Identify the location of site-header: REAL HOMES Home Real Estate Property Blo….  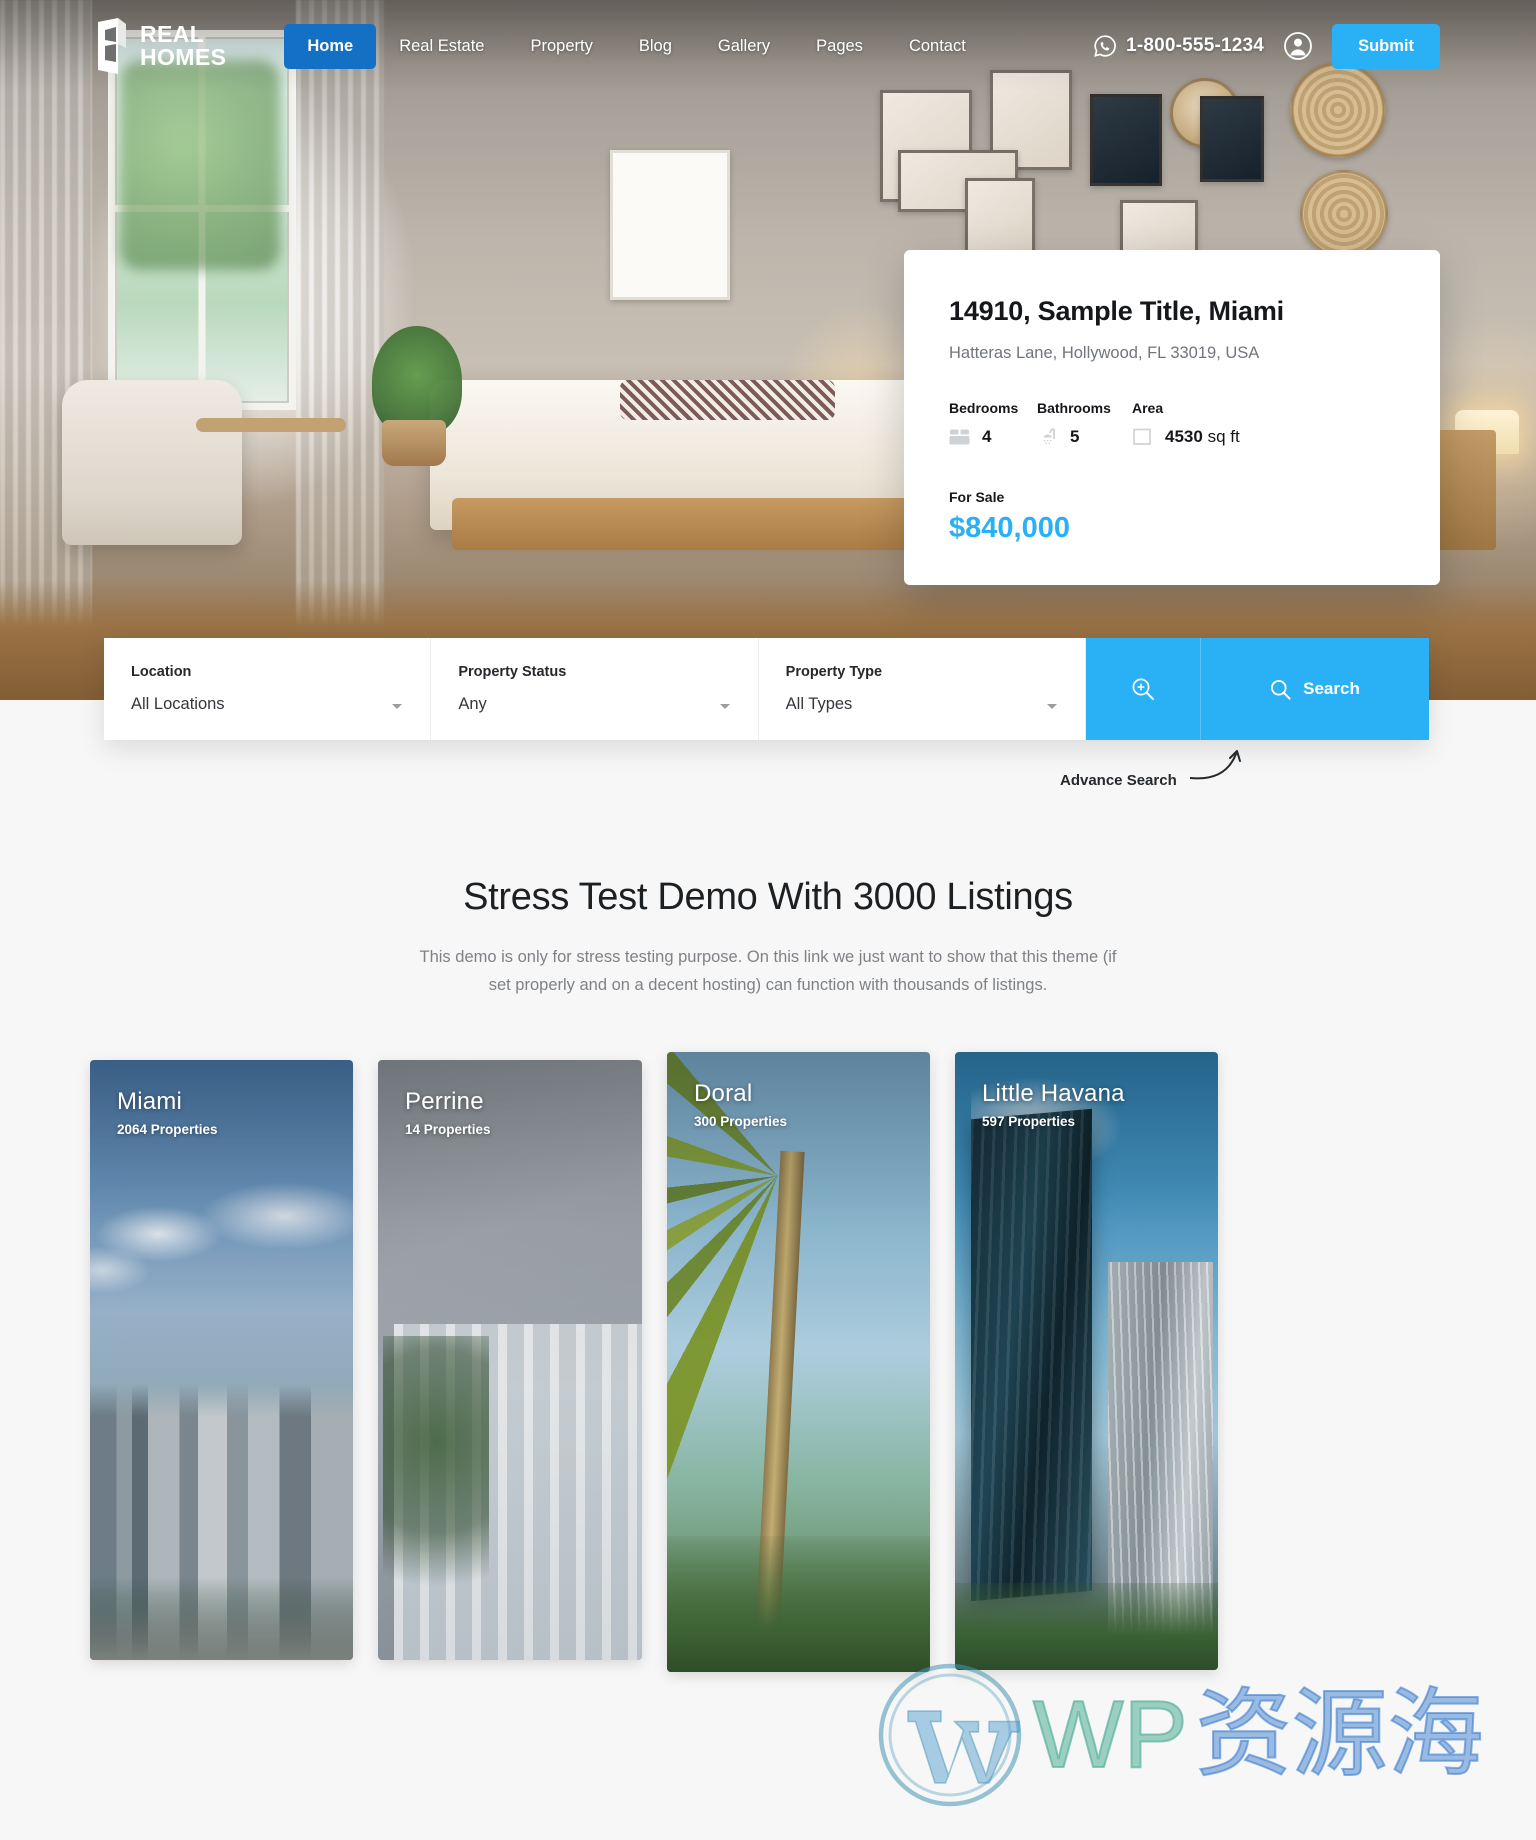
(768, 46).